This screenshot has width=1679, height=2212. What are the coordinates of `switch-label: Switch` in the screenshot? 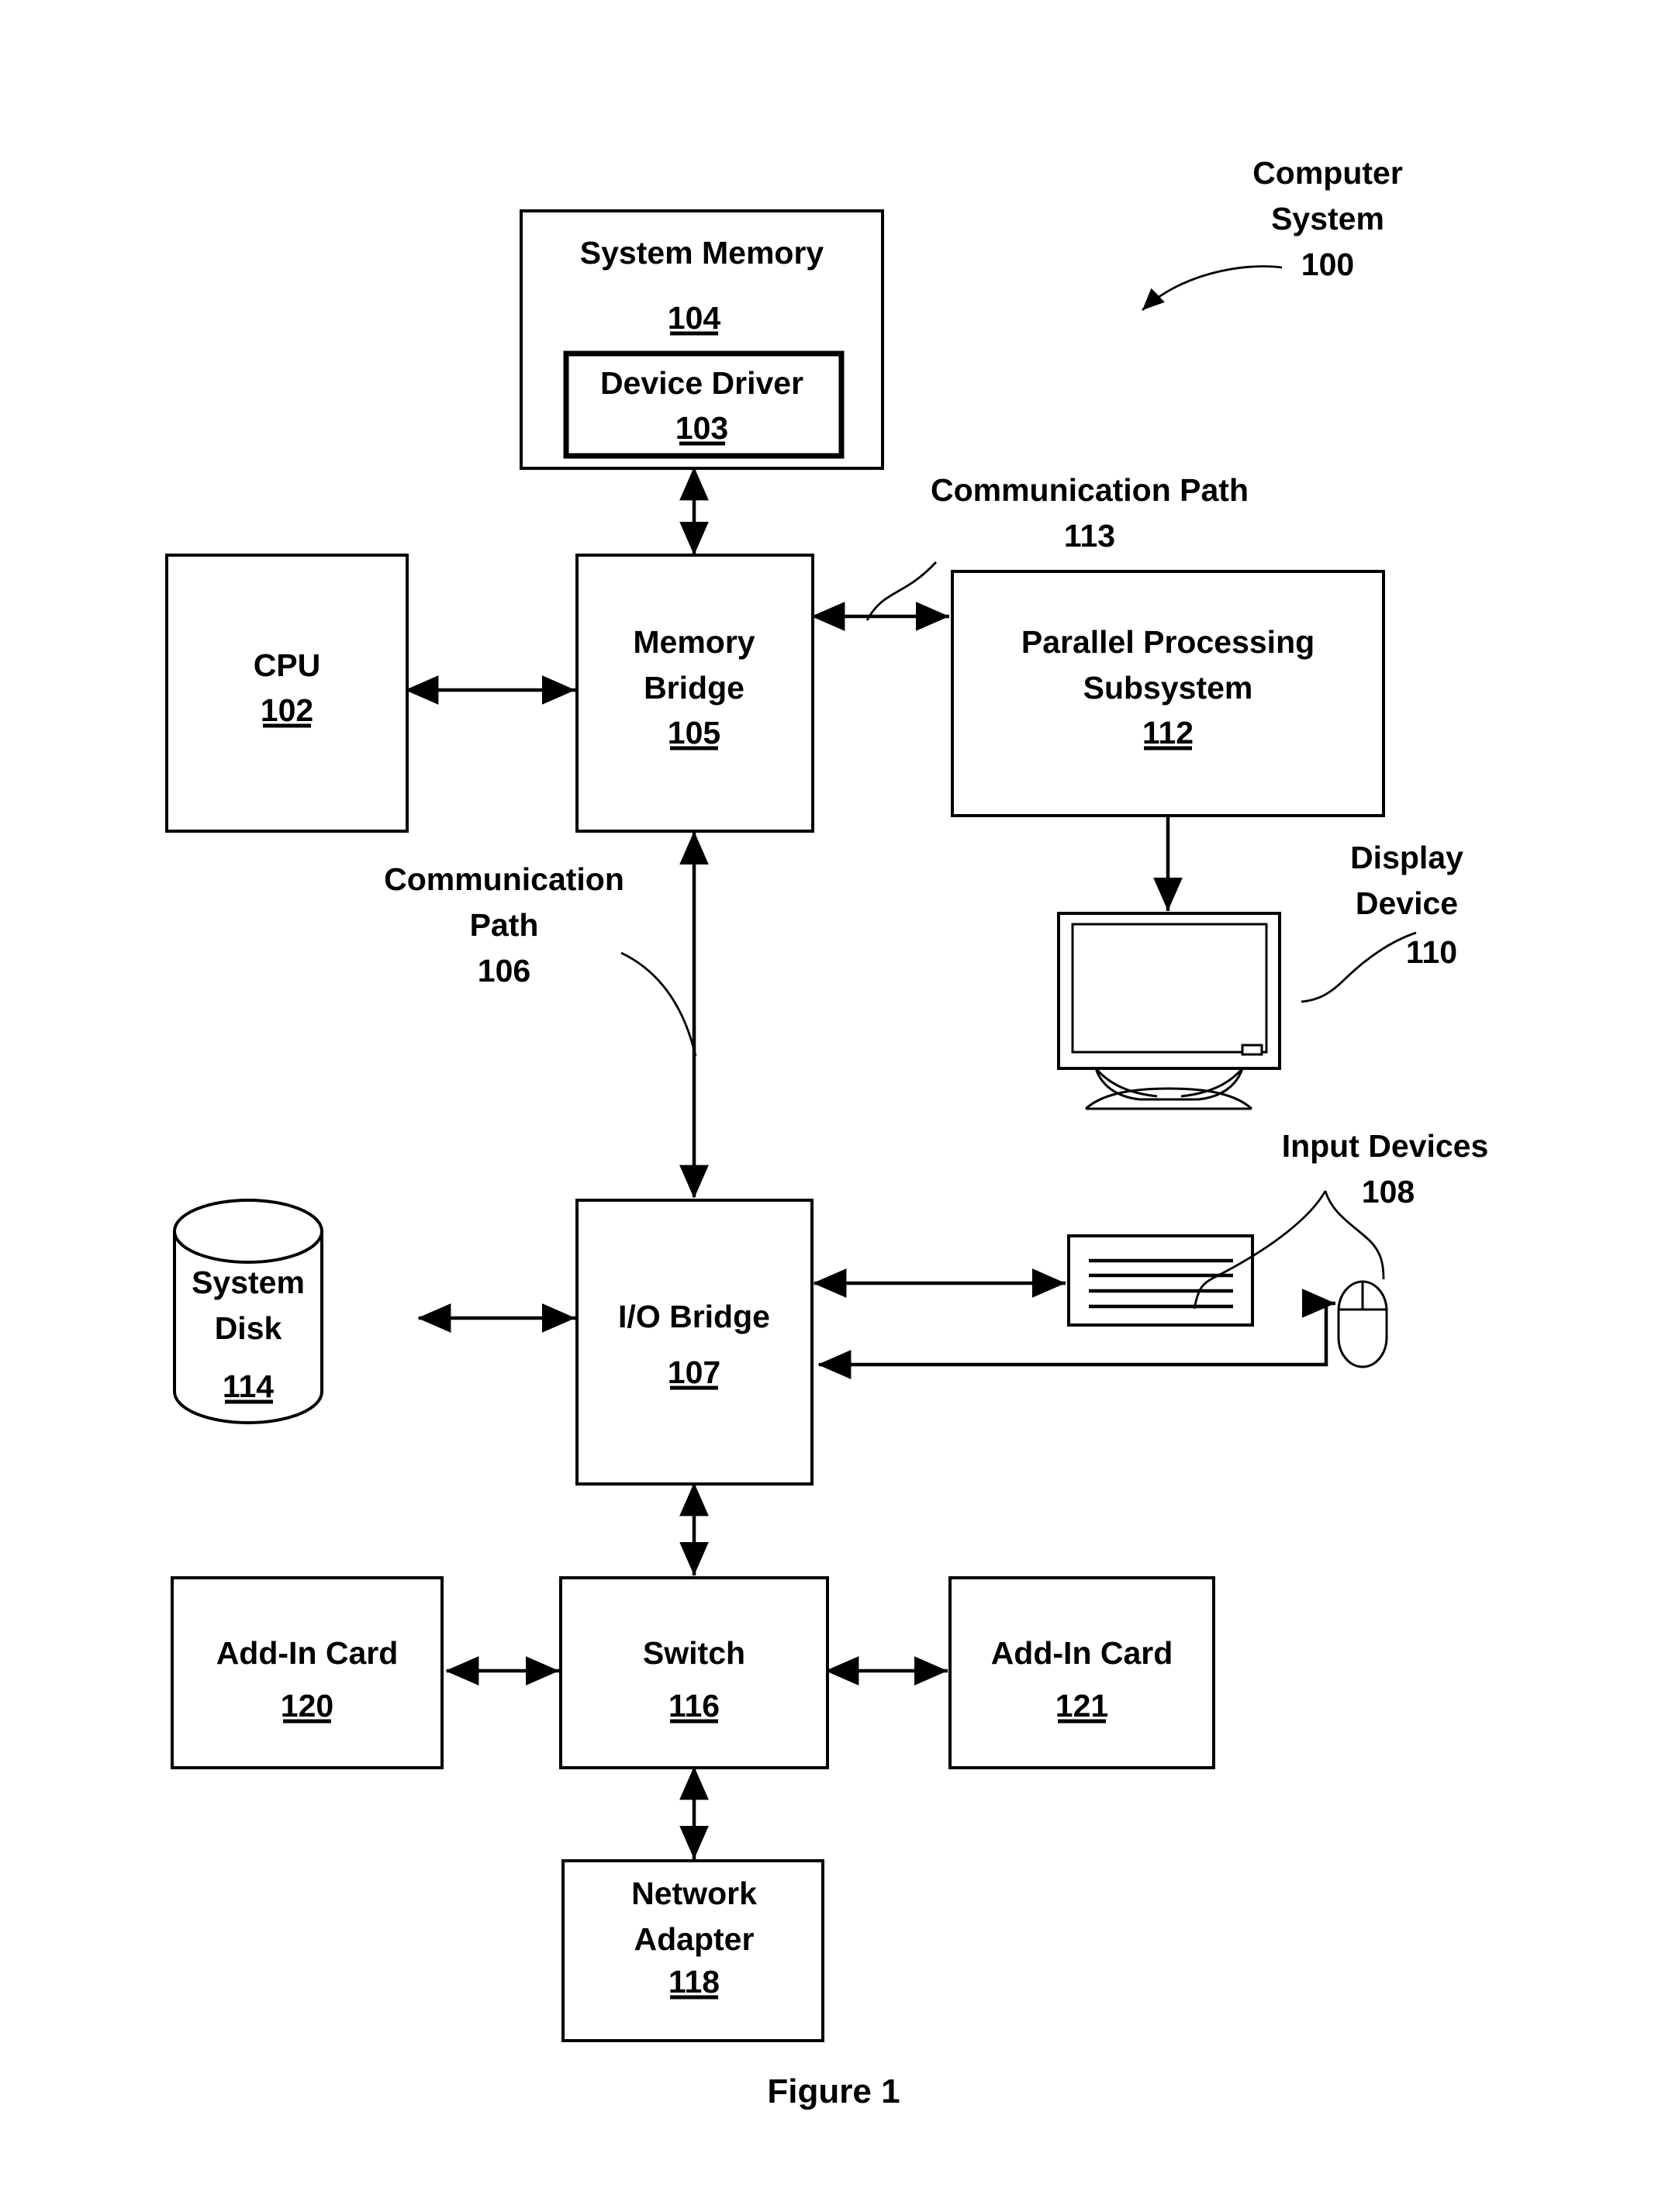 It's located at (694, 1653).